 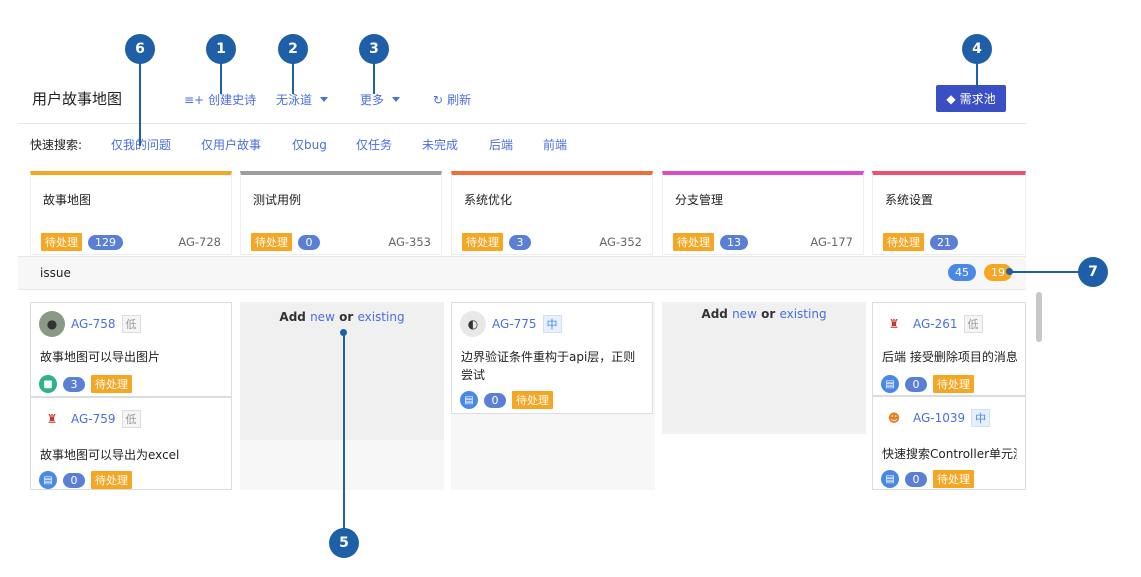 What do you see at coordinates (131, 242) in the screenshot?
I see `epic-meta: 待处理 129 AG-728` at bounding box center [131, 242].